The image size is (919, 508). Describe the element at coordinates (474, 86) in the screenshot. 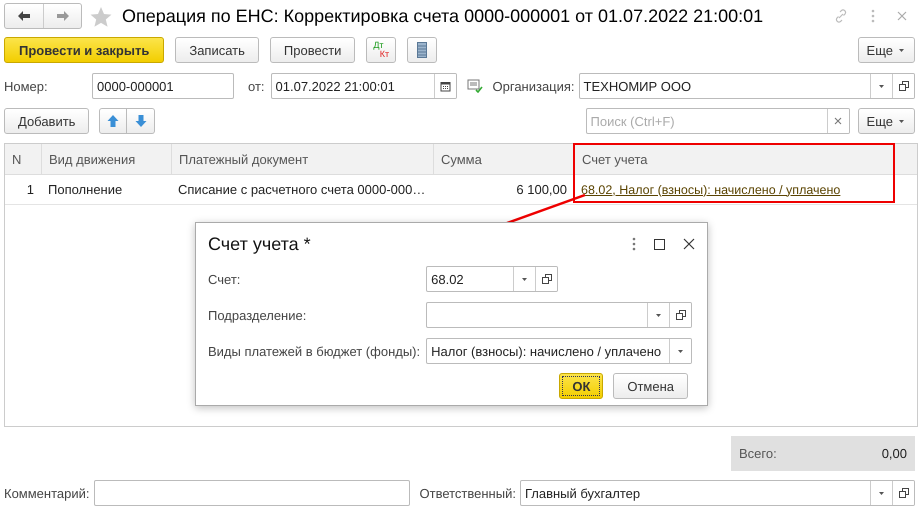

I see `document-check-icon` at that location.